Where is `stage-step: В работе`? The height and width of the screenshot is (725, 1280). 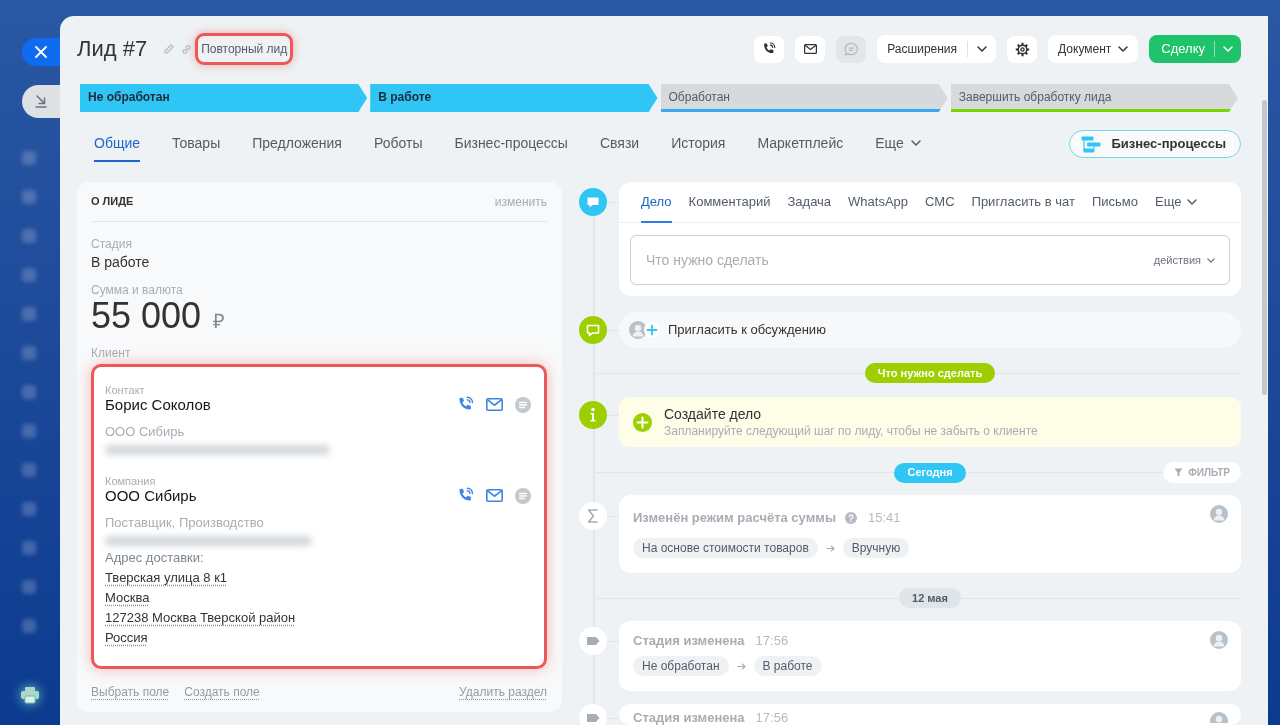 stage-step: В работе is located at coordinates (514, 98).